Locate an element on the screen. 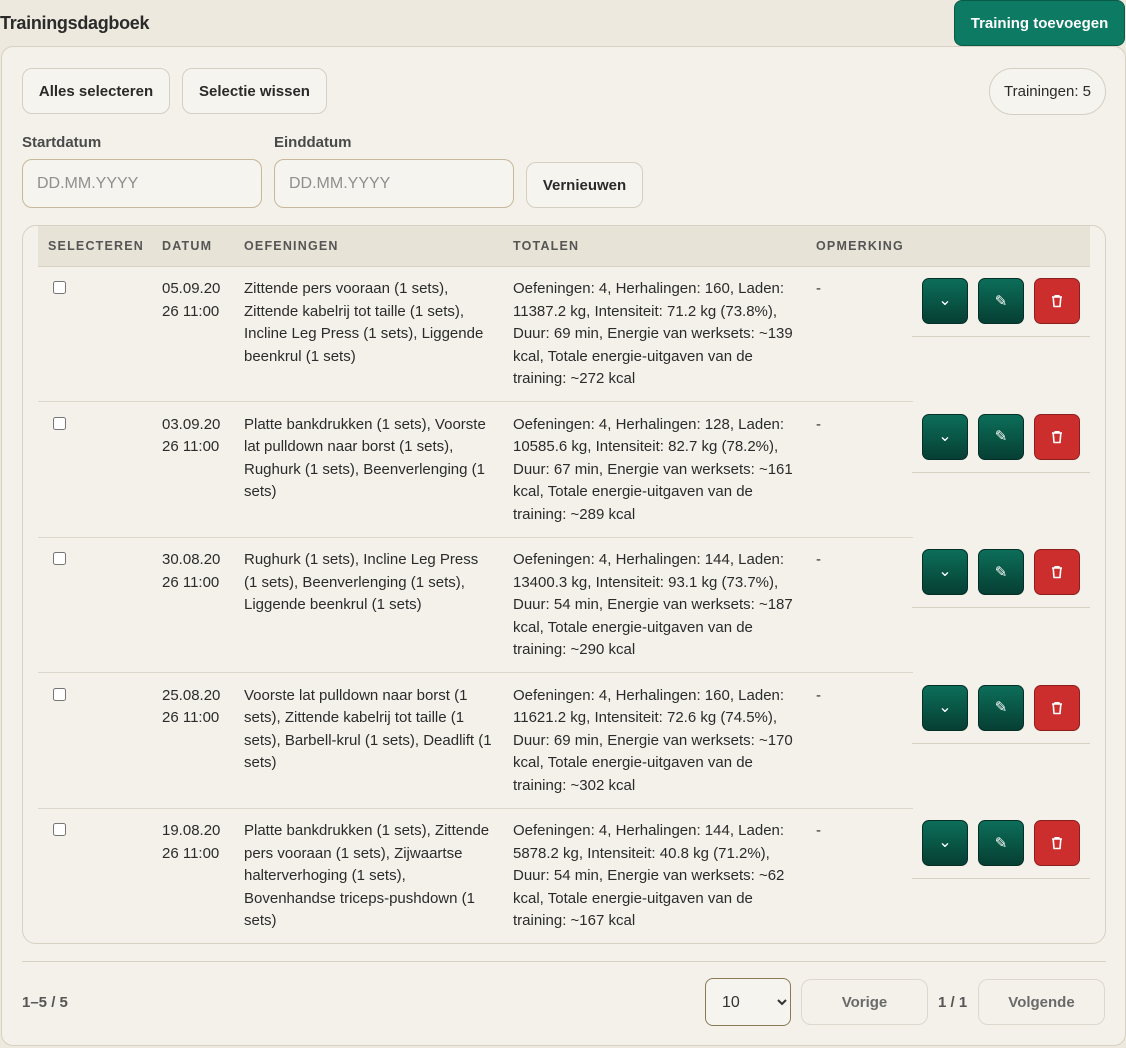 This screenshot has height=1048, width=1126. page-title: Trainingsdagboek is located at coordinates (75, 23).